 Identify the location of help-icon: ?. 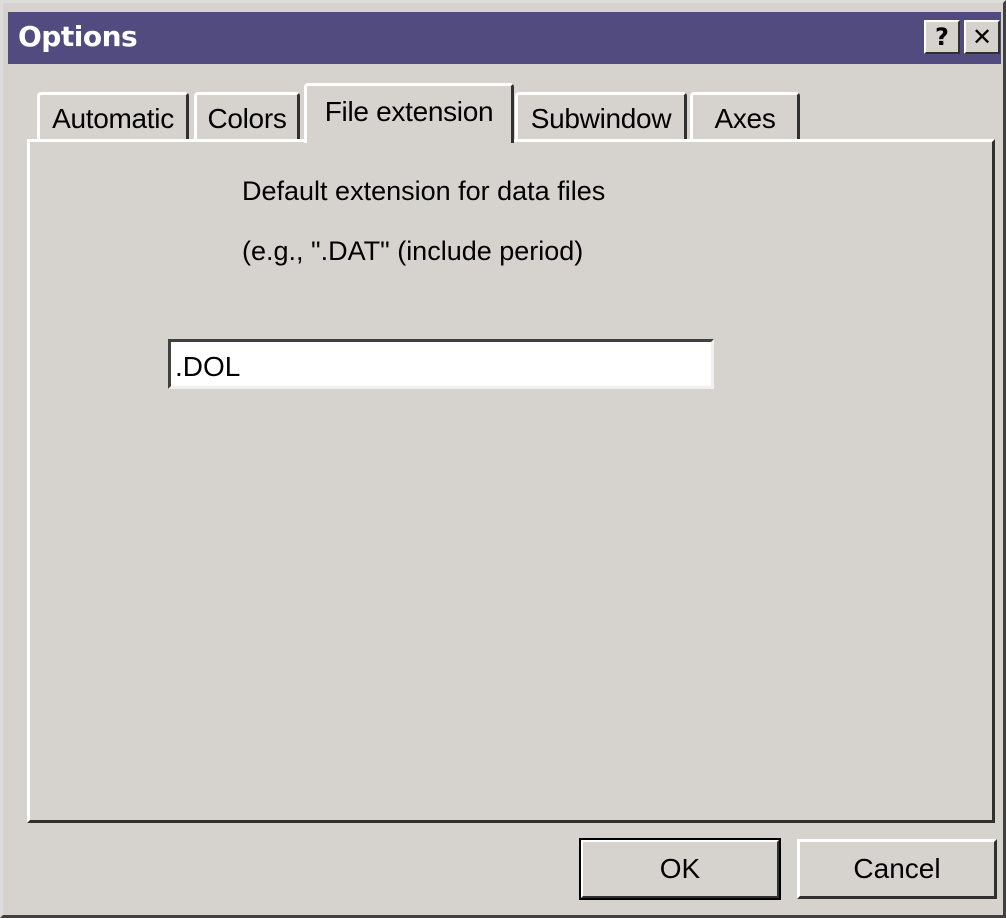
(942, 37).